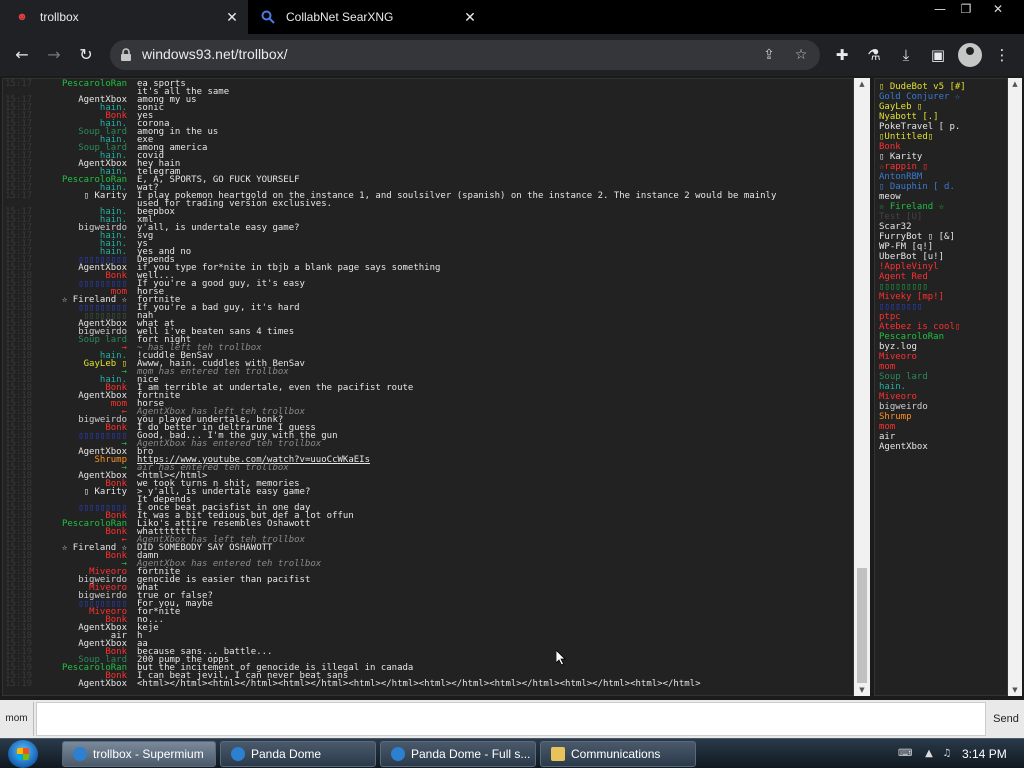 Image resolution: width=1024 pixels, height=768 pixels. I want to click on extensions-icon: ✚, so click(842, 55).